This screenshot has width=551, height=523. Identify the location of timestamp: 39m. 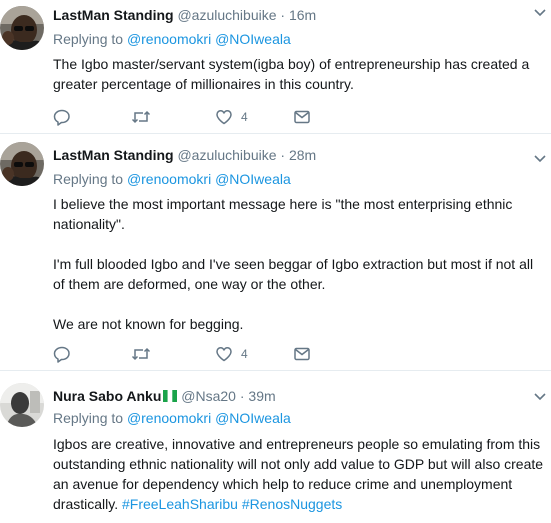
(261, 396).